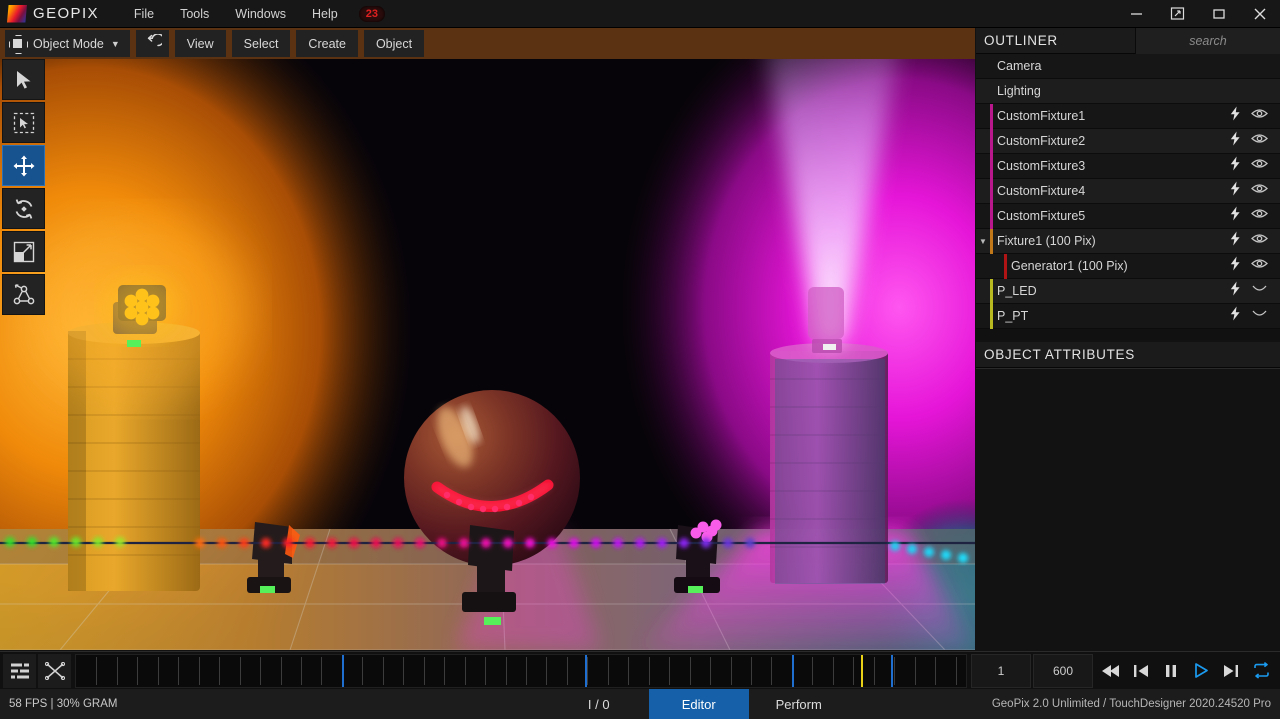  What do you see at coordinates (983, 241) in the screenshot?
I see `expander-chevron-icon: ▼` at bounding box center [983, 241].